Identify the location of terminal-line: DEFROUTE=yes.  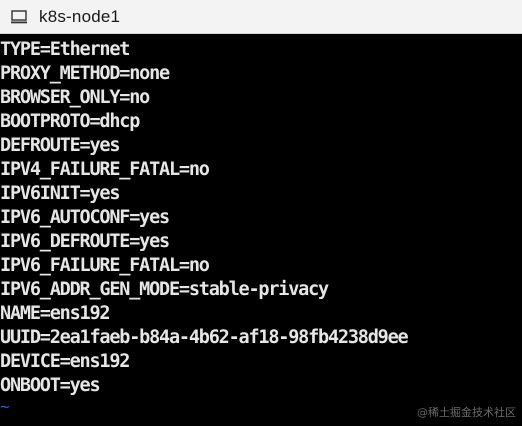
(60, 145).